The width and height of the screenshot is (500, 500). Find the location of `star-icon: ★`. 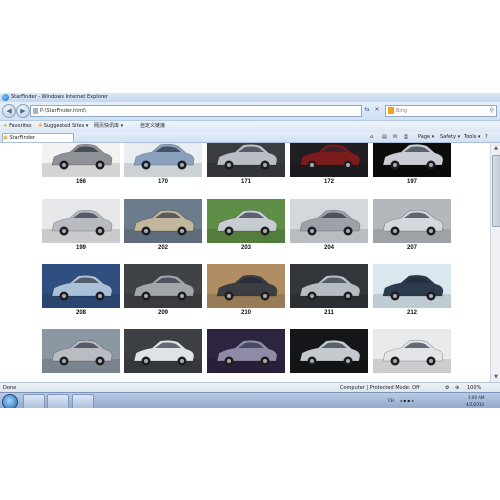

star-icon: ★ is located at coordinates (5, 126).